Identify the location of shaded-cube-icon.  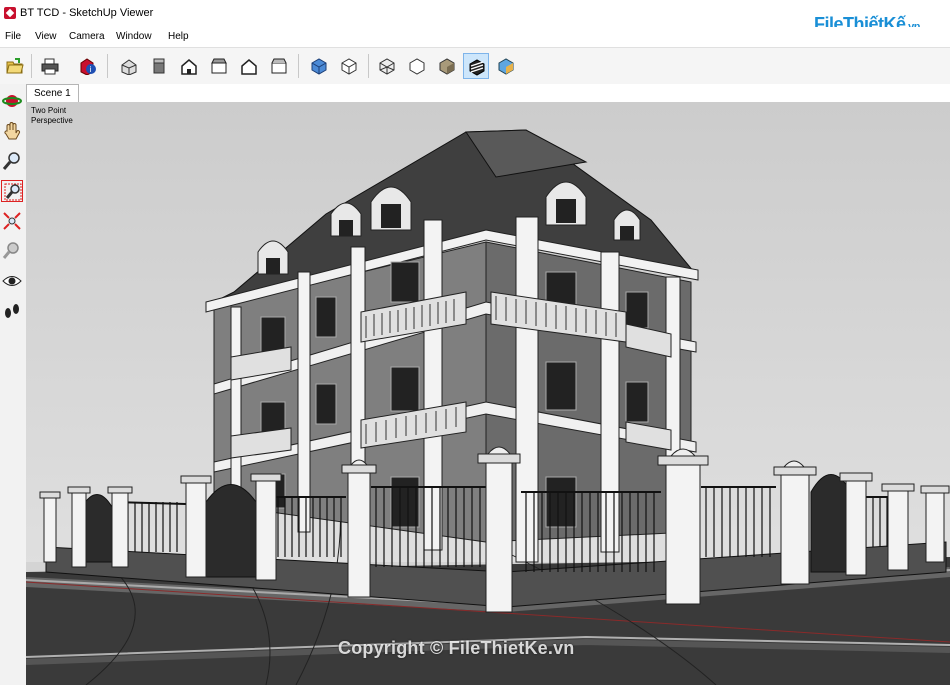
(447, 66).